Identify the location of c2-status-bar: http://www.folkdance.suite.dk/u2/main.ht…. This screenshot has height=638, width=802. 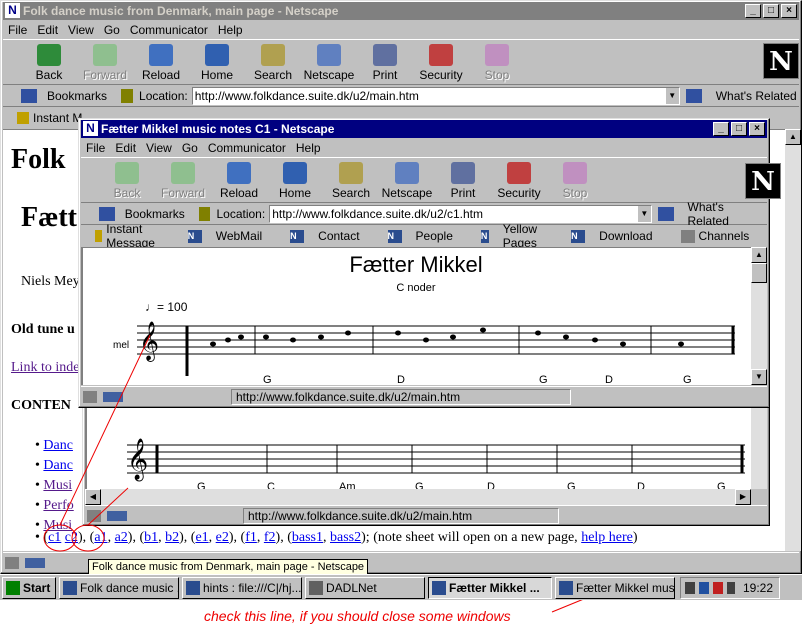
(426, 515).